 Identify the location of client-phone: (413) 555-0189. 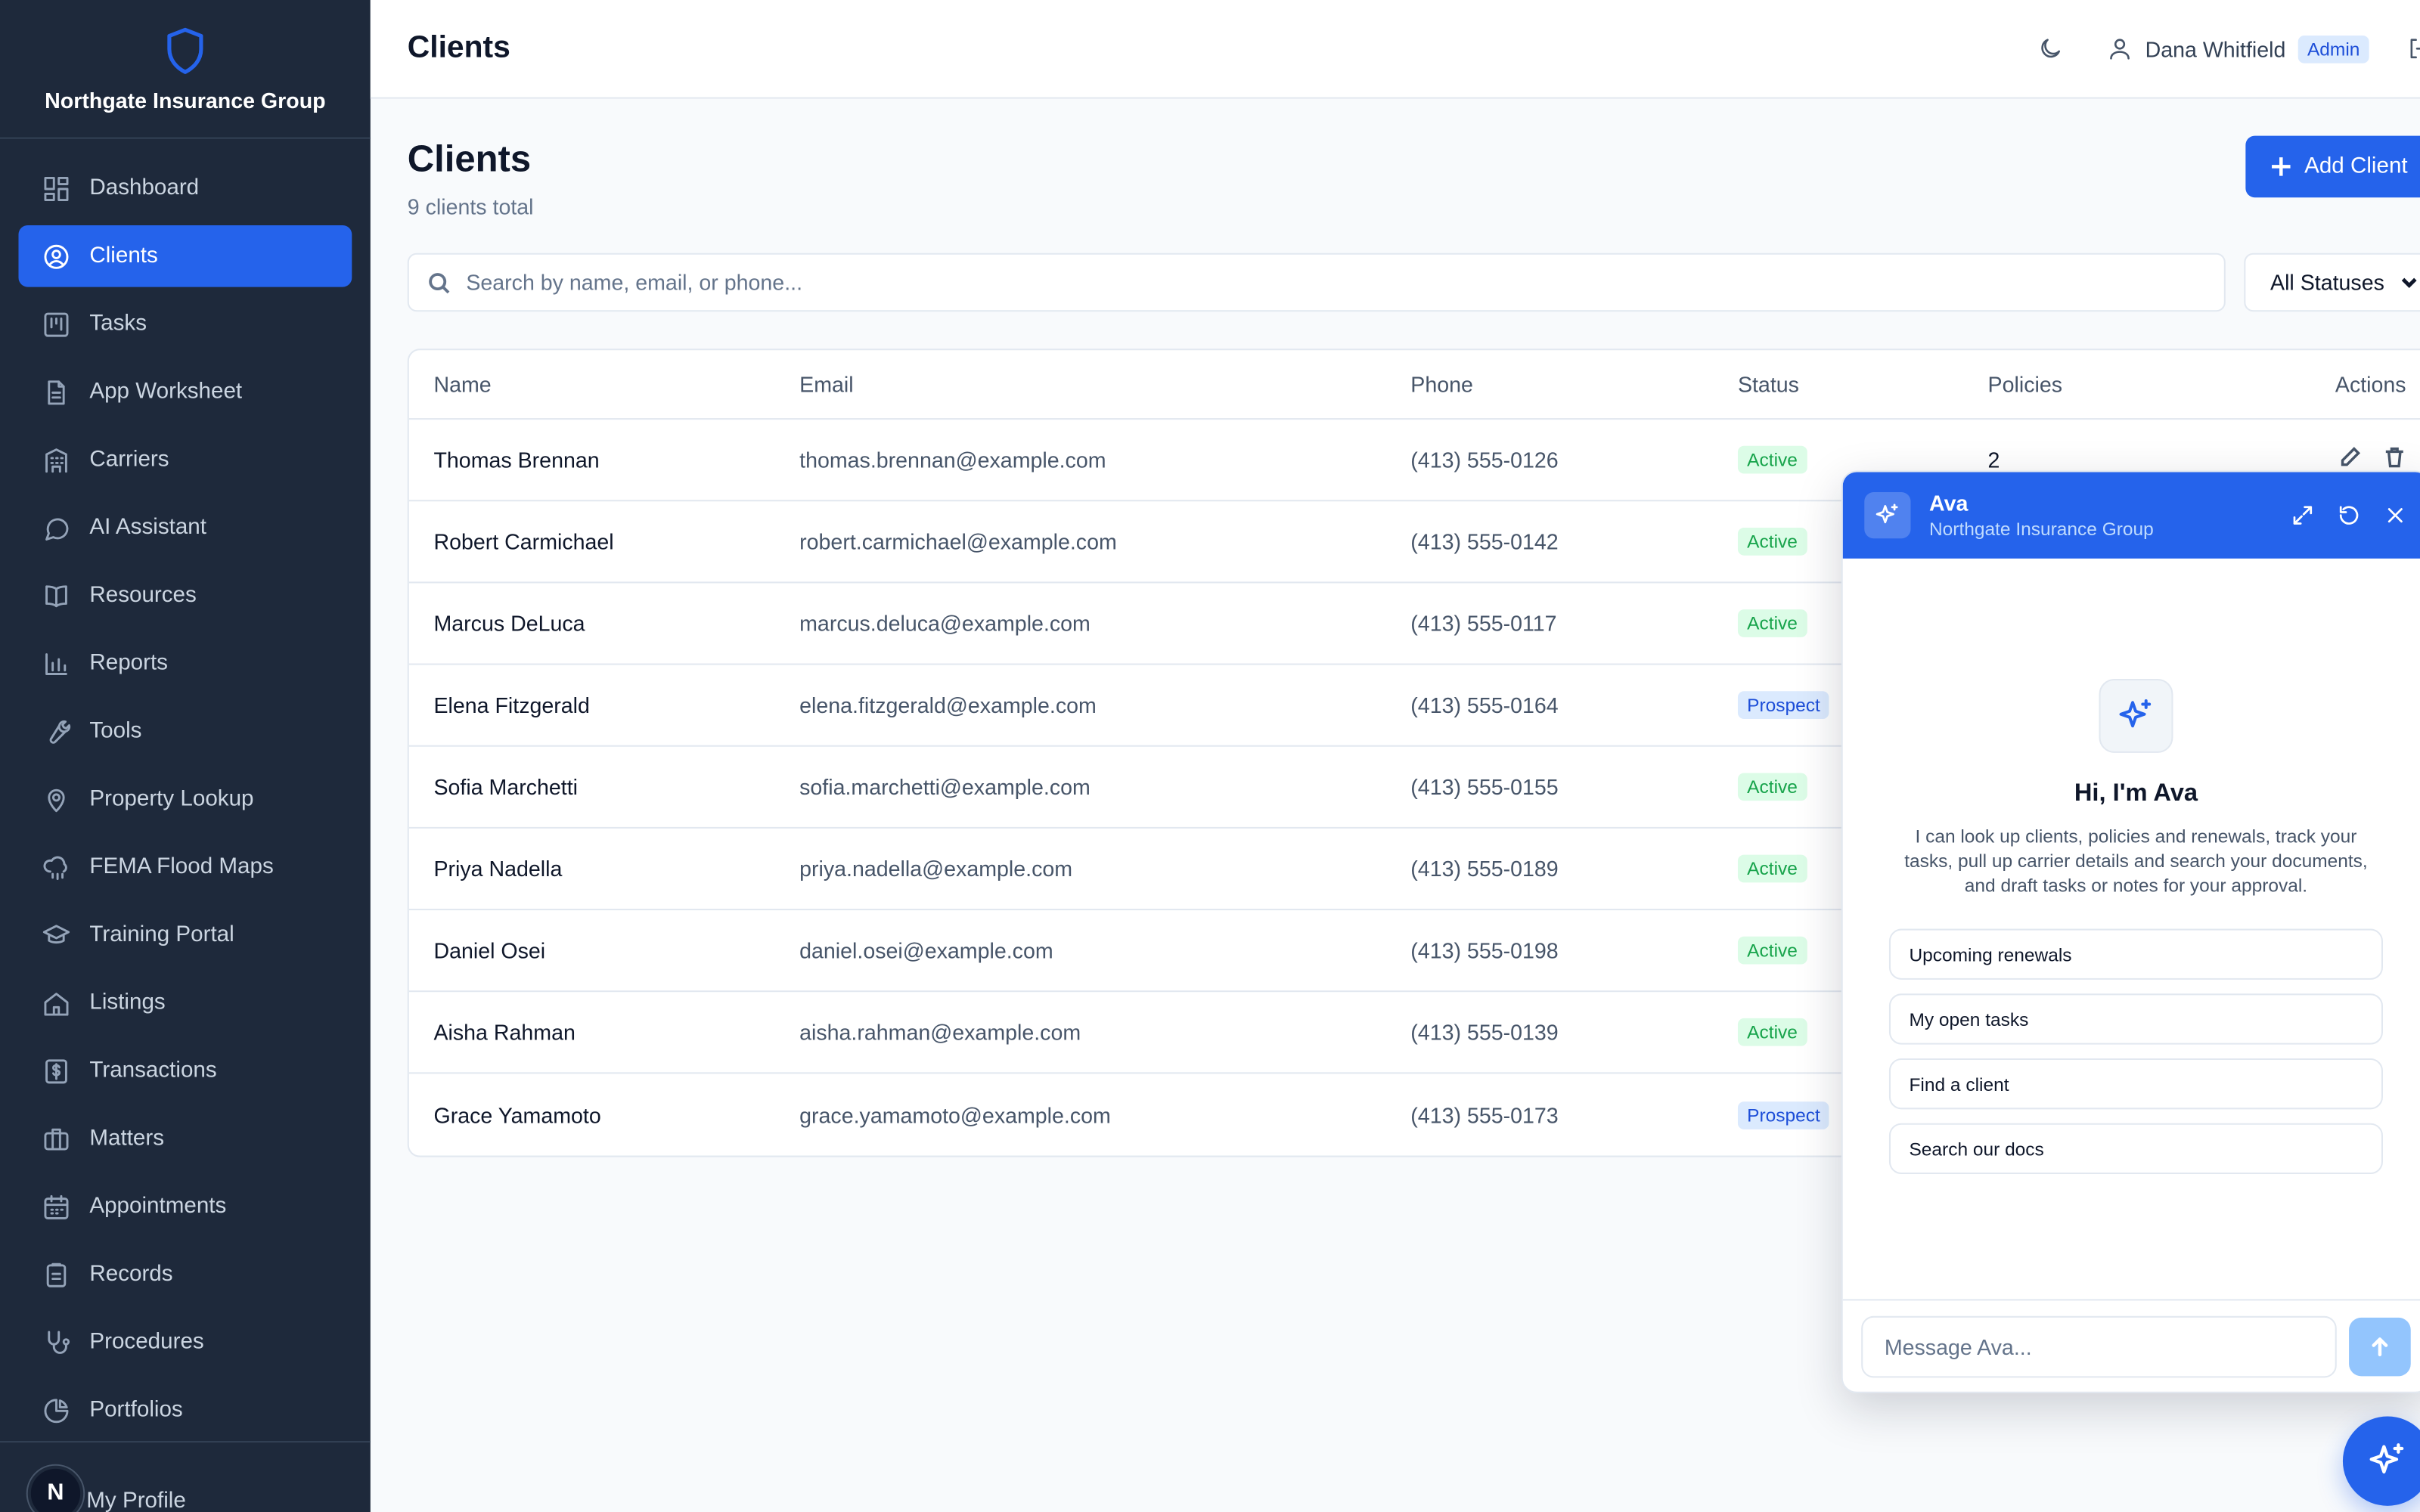
(1484, 868).